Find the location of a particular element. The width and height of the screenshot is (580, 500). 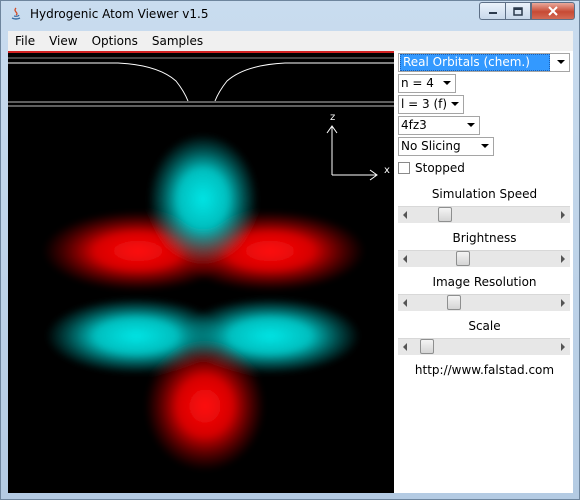

image-resolution-slider is located at coordinates (484, 302).